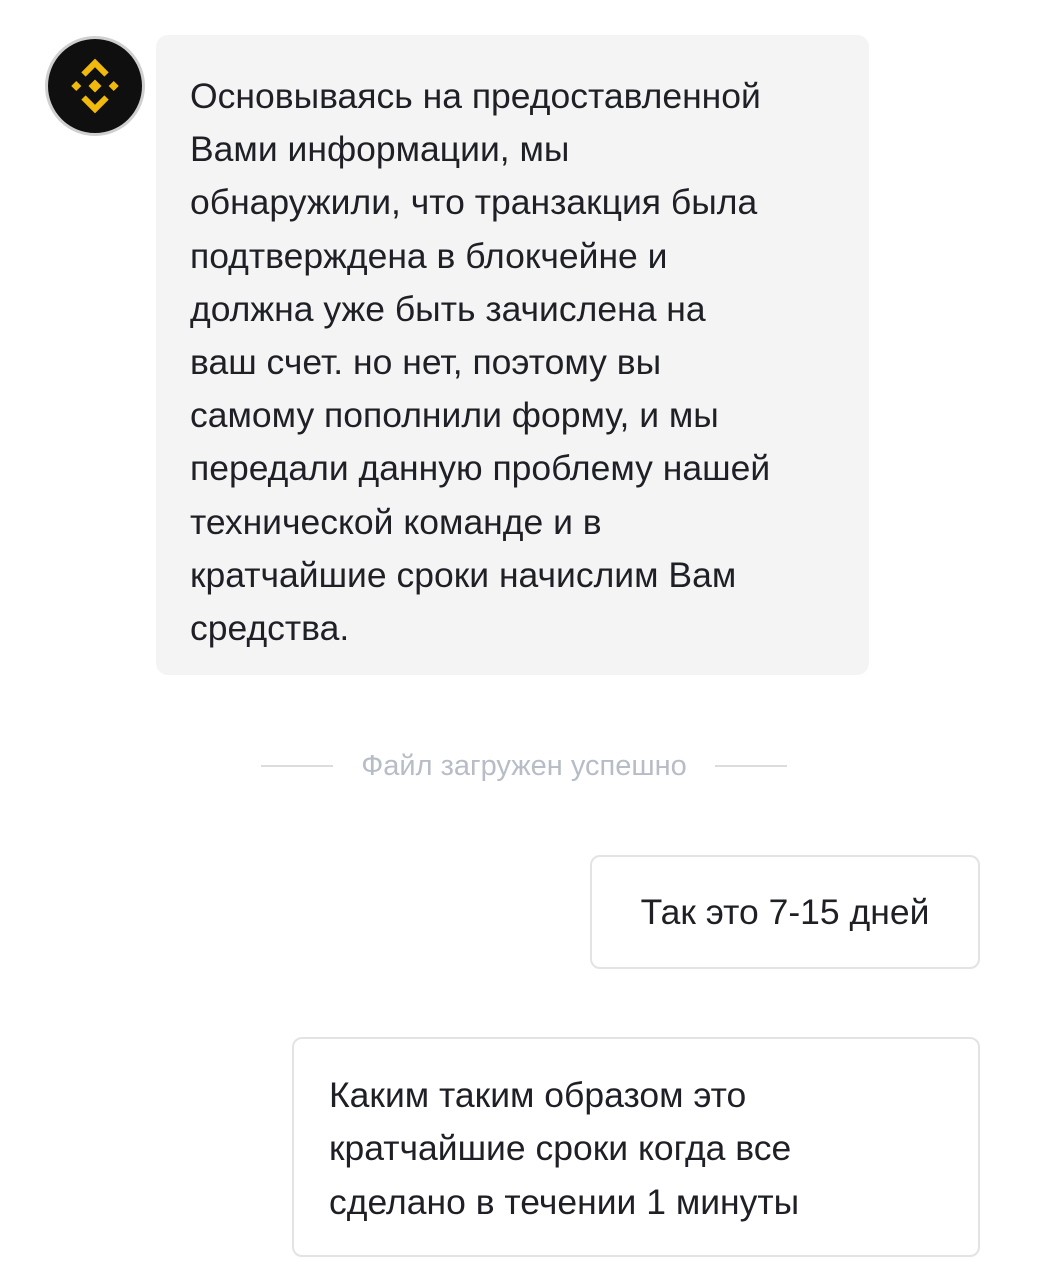 The height and width of the screenshot is (1280, 1048). I want to click on agent-avatar, so click(95, 86).